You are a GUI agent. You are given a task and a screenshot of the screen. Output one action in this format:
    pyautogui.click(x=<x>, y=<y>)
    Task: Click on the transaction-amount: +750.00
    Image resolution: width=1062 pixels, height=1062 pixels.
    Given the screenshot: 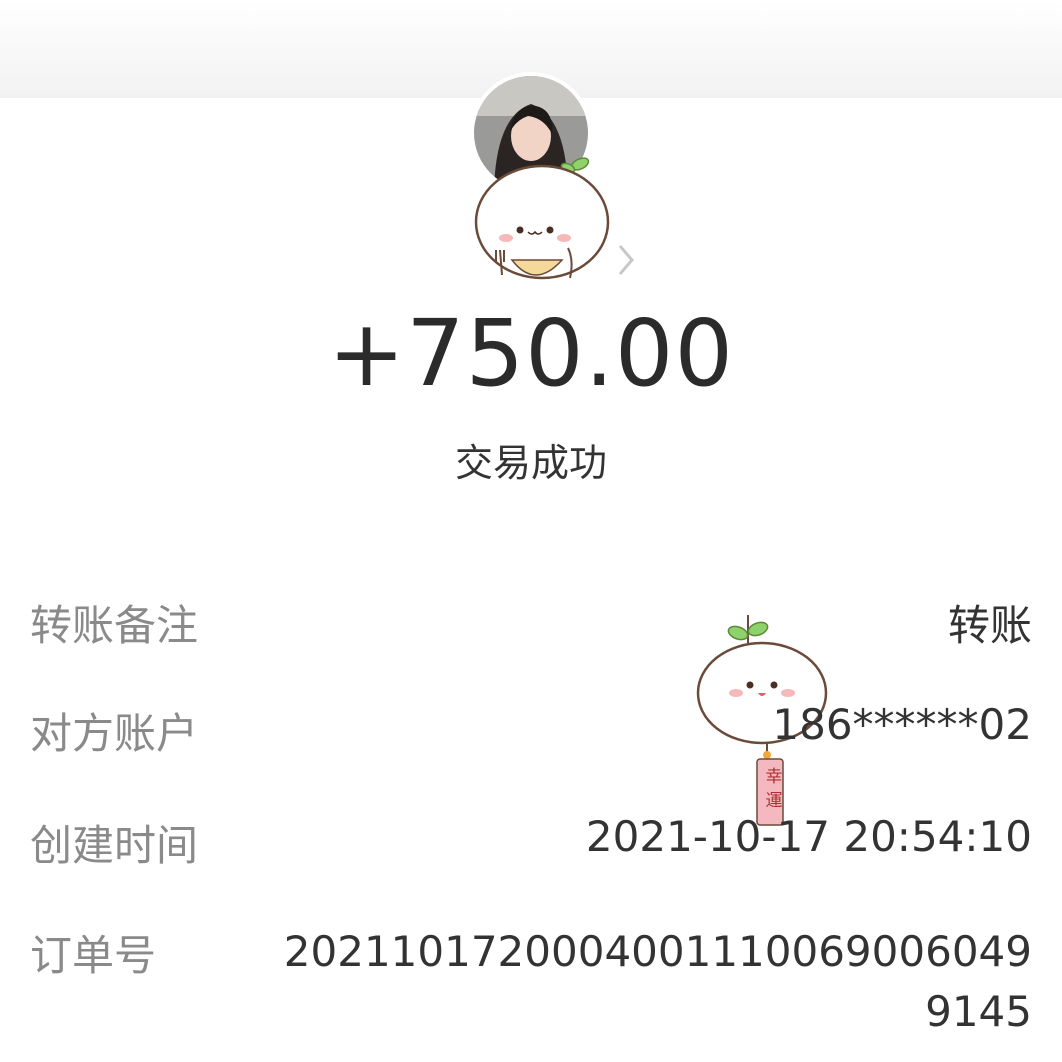 What is the action you would take?
    pyautogui.click(x=531, y=353)
    